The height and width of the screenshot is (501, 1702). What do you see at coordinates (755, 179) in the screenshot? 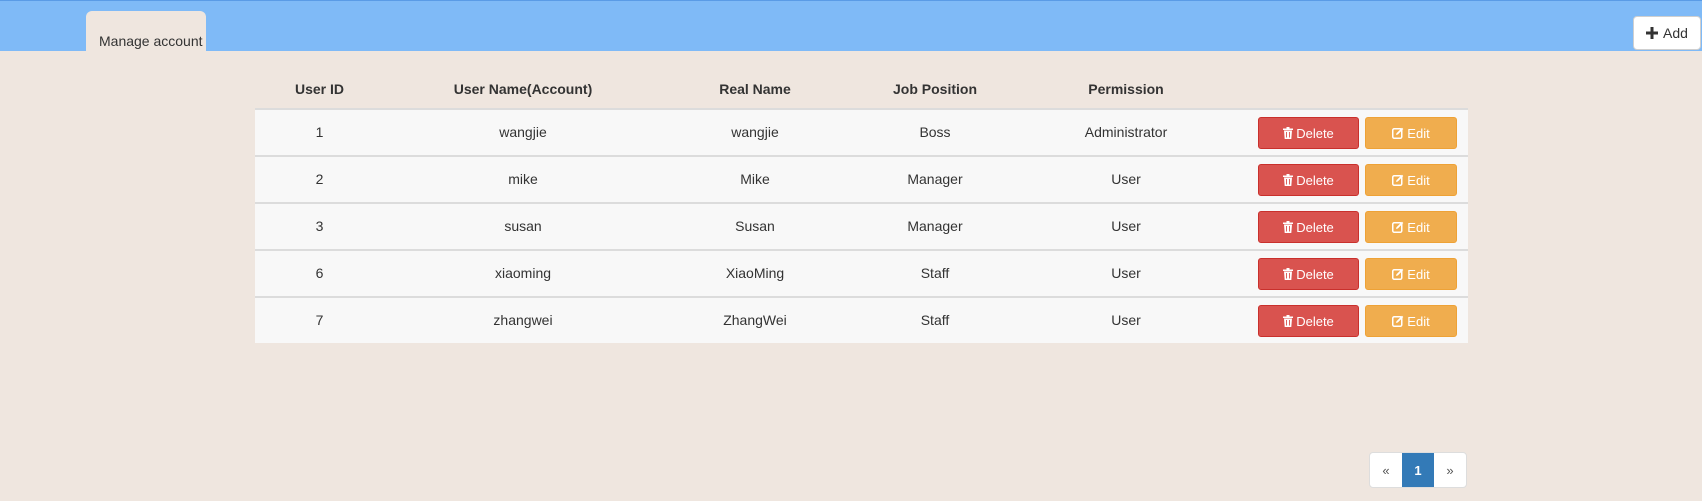
I see `cell-real-name: Mike` at bounding box center [755, 179].